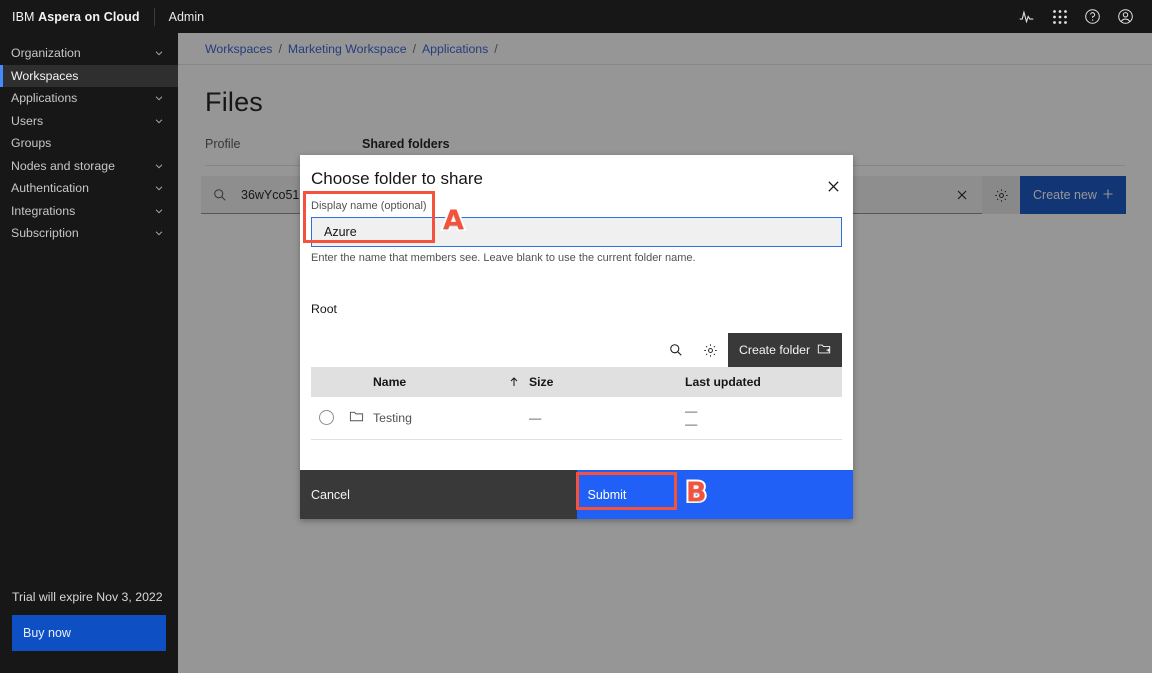 This screenshot has height=673, width=1152. What do you see at coordinates (89, 633) in the screenshot?
I see `buy-now-button: Buy now` at bounding box center [89, 633].